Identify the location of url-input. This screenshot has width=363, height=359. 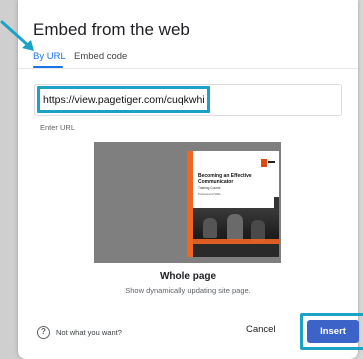
(125, 100).